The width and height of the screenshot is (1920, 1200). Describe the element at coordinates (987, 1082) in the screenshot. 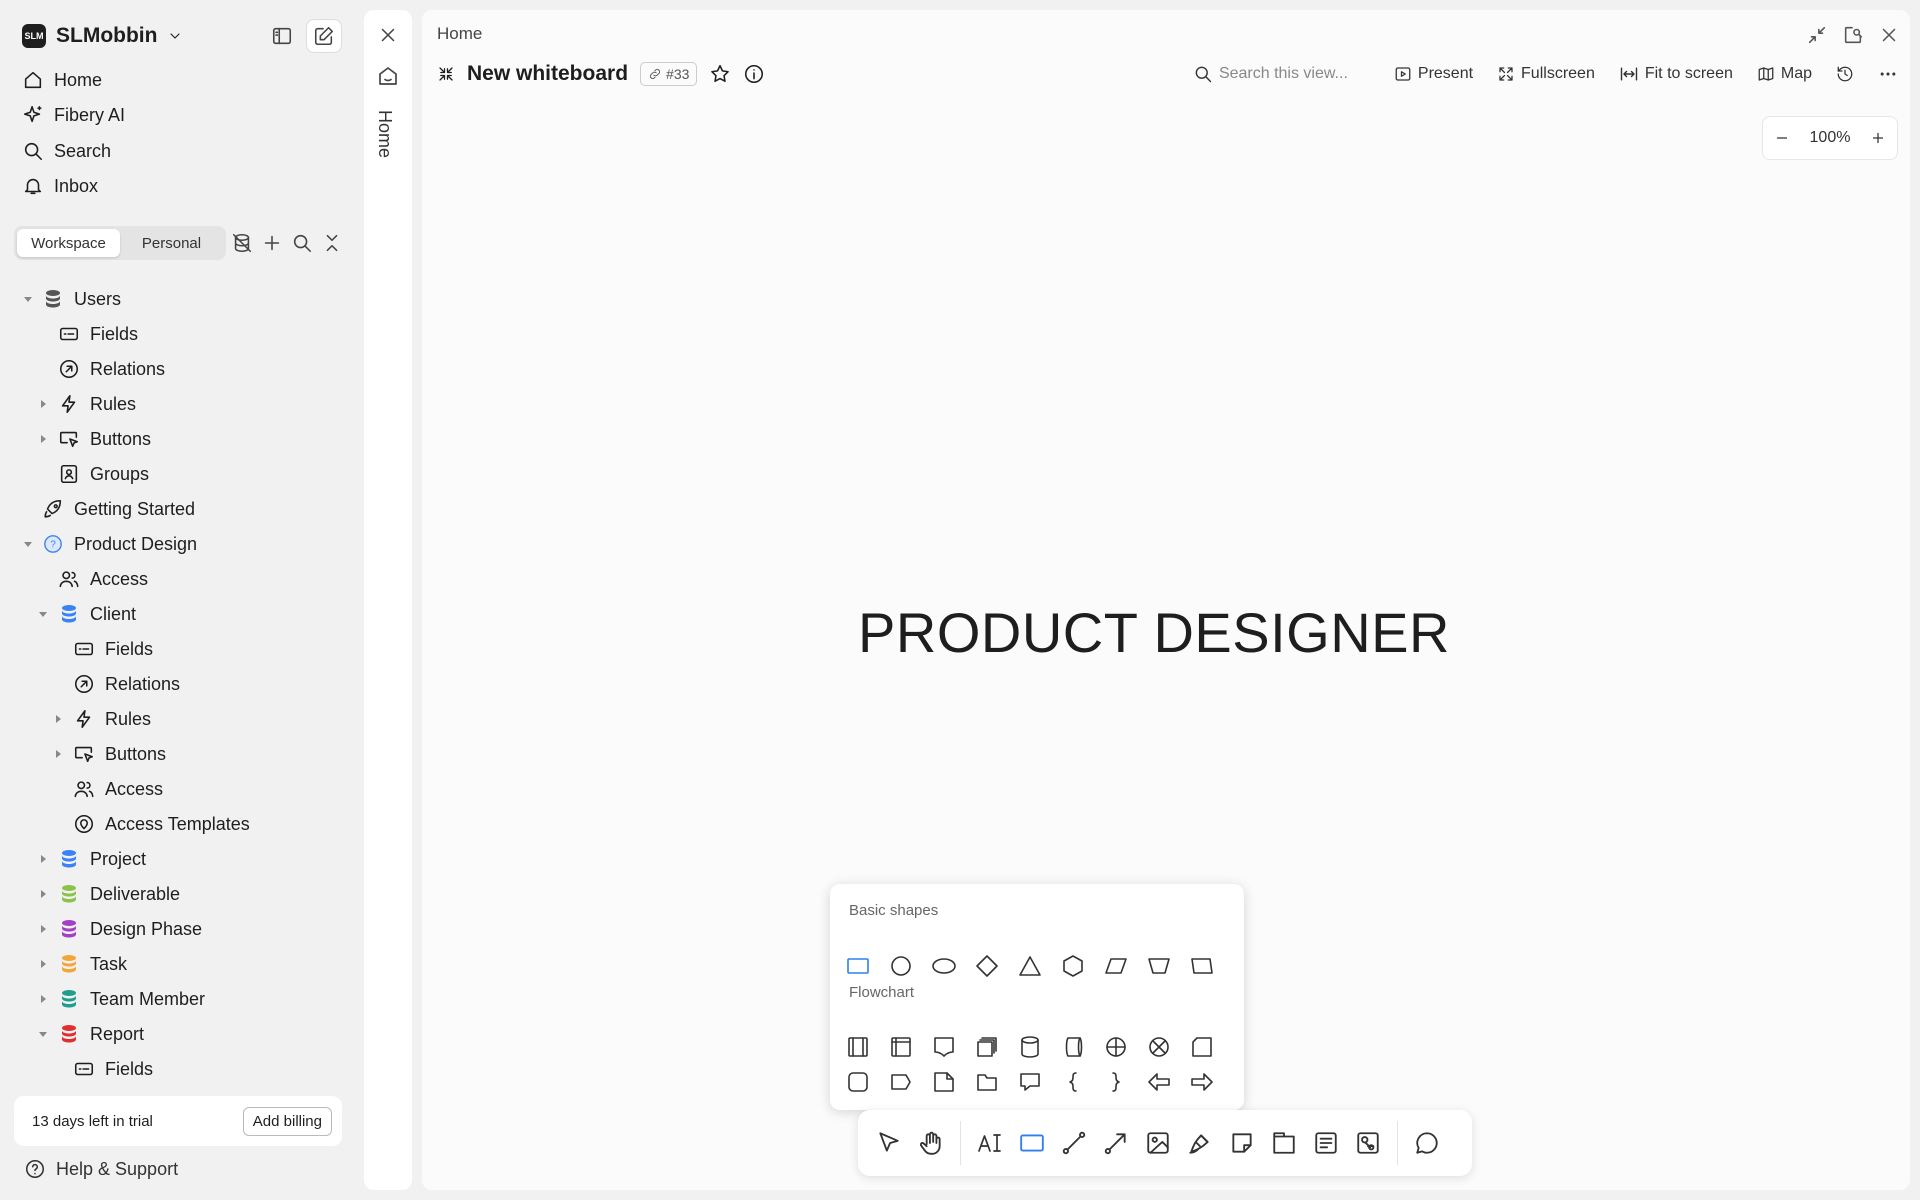

I see `folder-shape-icon` at that location.